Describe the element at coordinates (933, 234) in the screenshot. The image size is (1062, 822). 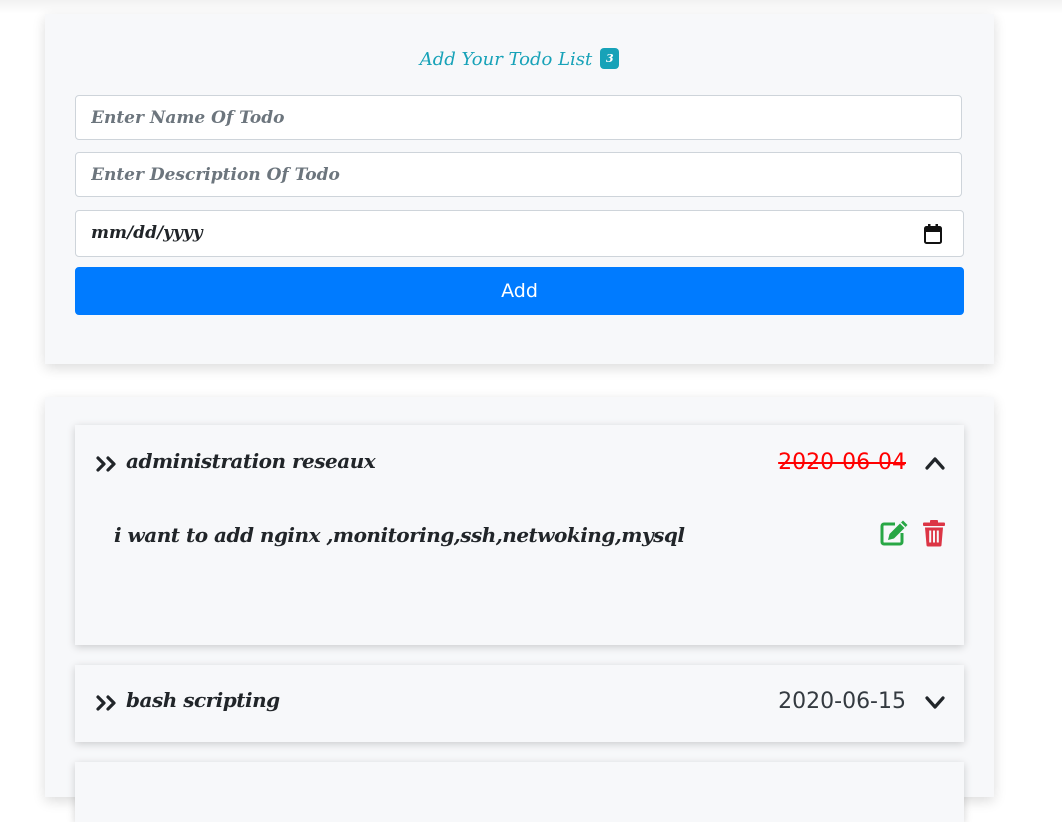
I see `calendar-icon` at that location.